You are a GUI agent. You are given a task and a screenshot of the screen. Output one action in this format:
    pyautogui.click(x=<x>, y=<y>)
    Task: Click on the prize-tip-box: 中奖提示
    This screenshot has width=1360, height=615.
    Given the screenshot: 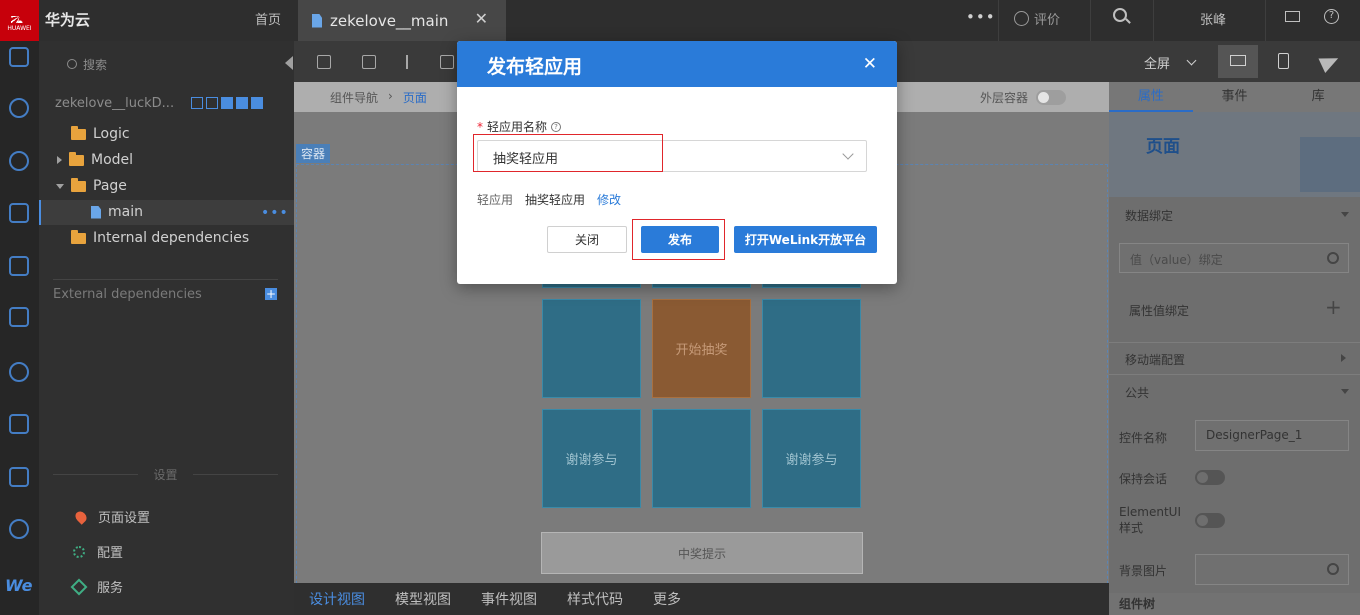 What is the action you would take?
    pyautogui.click(x=702, y=553)
    